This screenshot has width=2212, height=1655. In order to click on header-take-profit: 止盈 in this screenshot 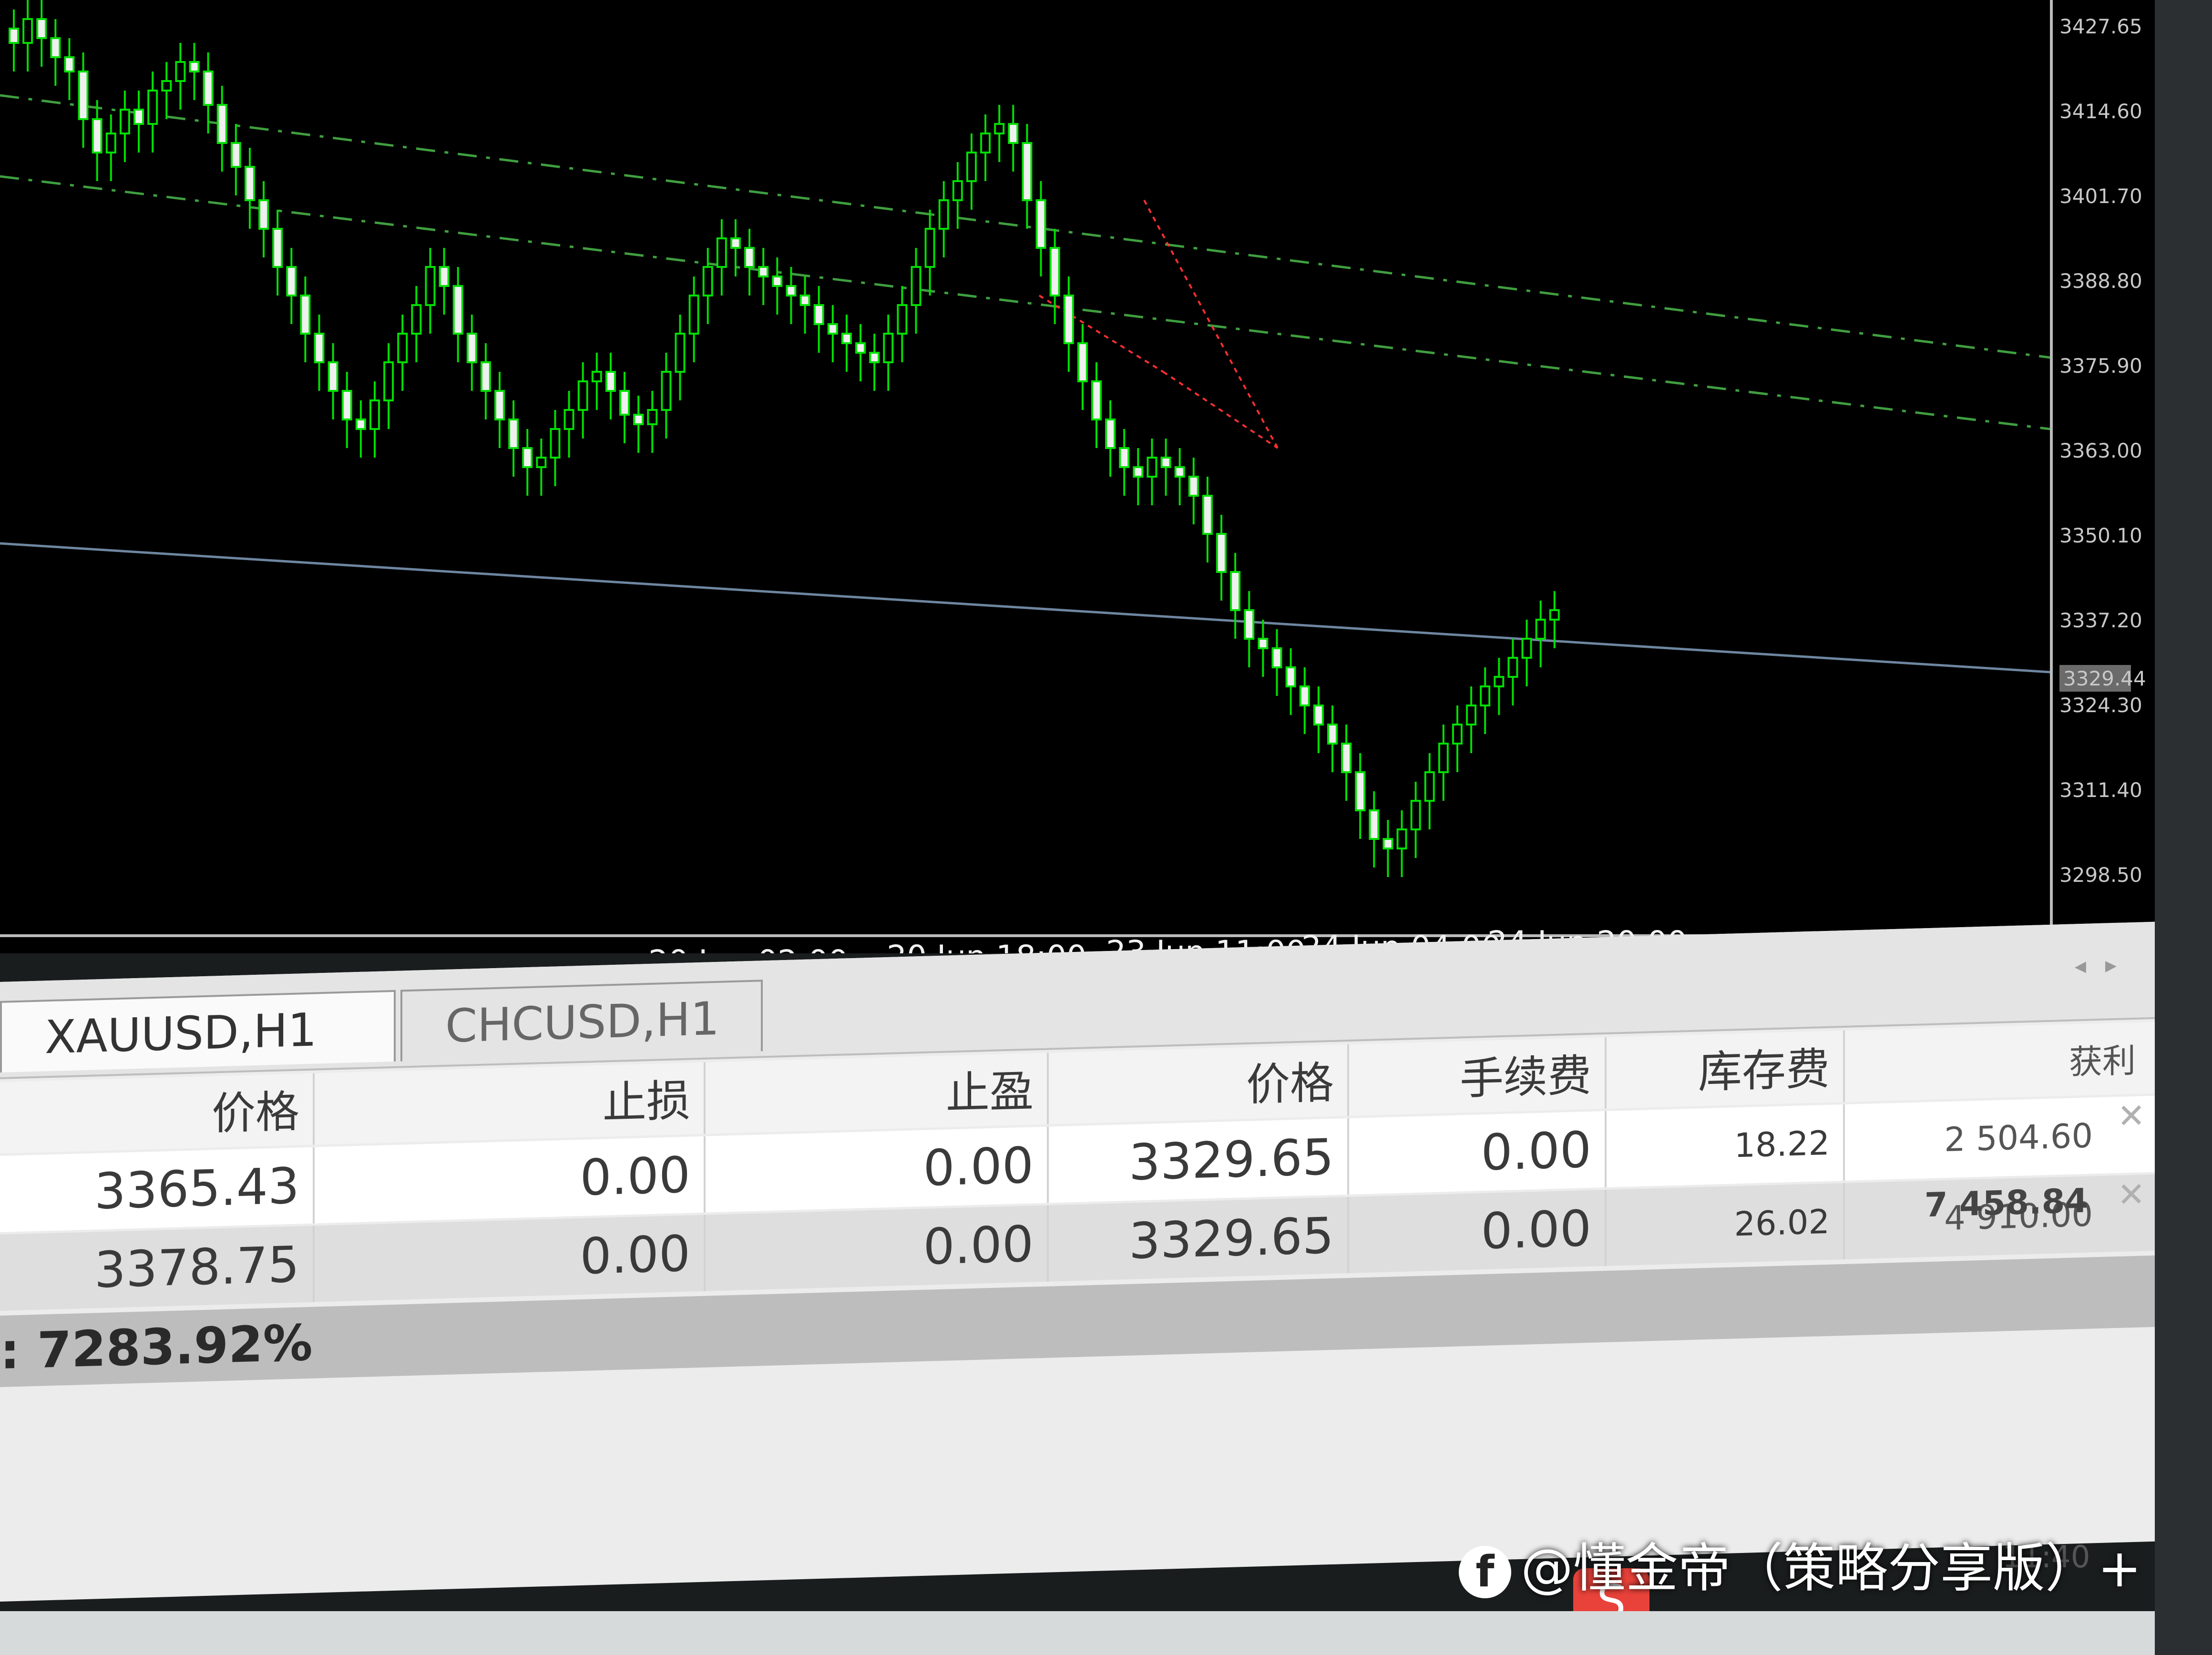, I will do `click(877, 1093)`.